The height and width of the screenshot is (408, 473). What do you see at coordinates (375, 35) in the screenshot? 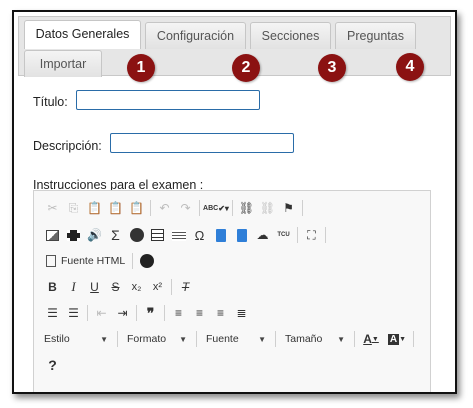
I see `tab-preguntas: Preguntas` at bounding box center [375, 35].